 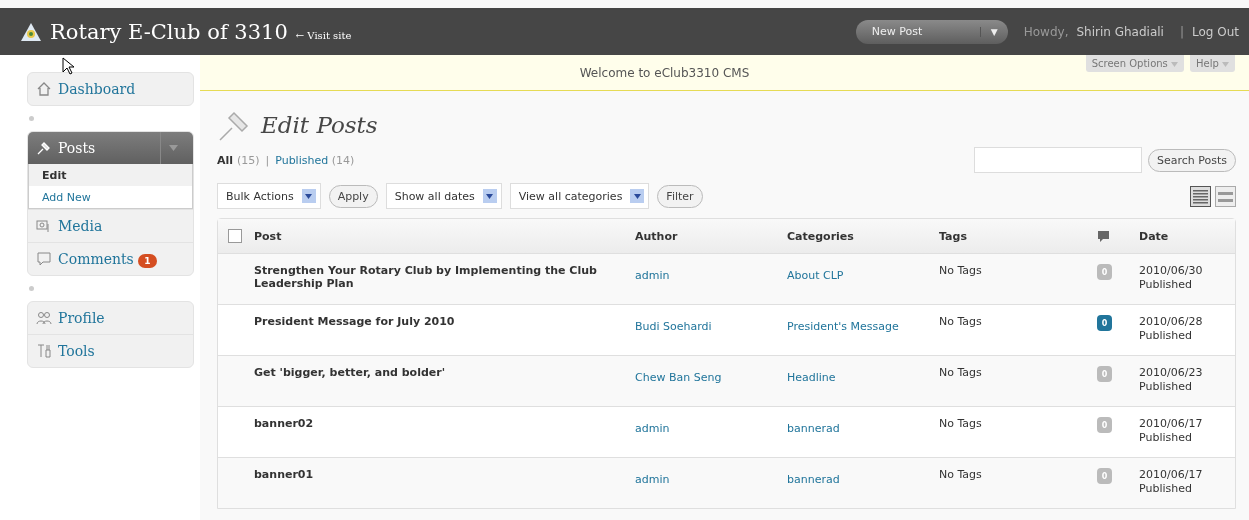 What do you see at coordinates (1103, 236) in the screenshot?
I see `comment-icon` at bounding box center [1103, 236].